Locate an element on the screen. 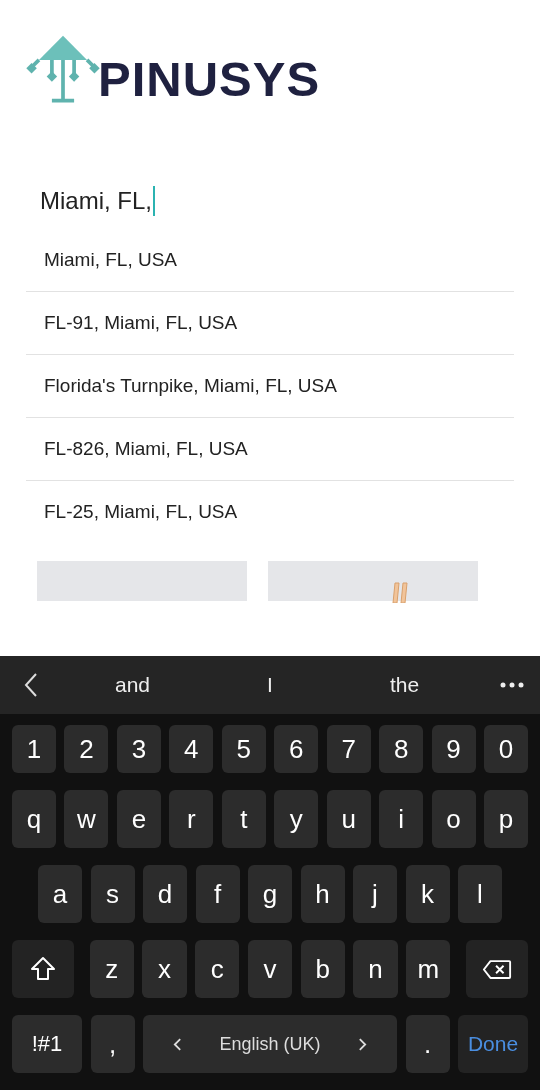 Image resolution: width=540 pixels, height=1090 pixels. keyboard-key: 6 is located at coordinates (296, 749).